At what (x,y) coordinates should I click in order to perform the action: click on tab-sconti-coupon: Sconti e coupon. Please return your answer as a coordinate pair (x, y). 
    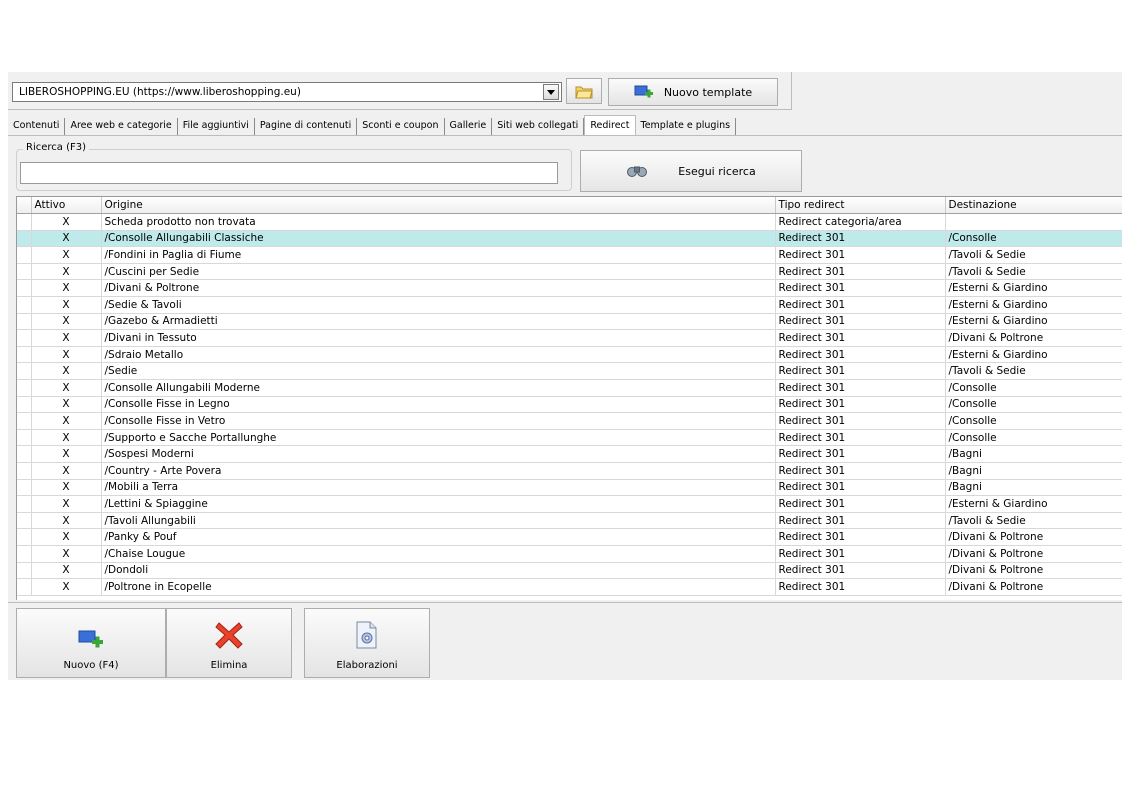
    Looking at the image, I should click on (401, 126).